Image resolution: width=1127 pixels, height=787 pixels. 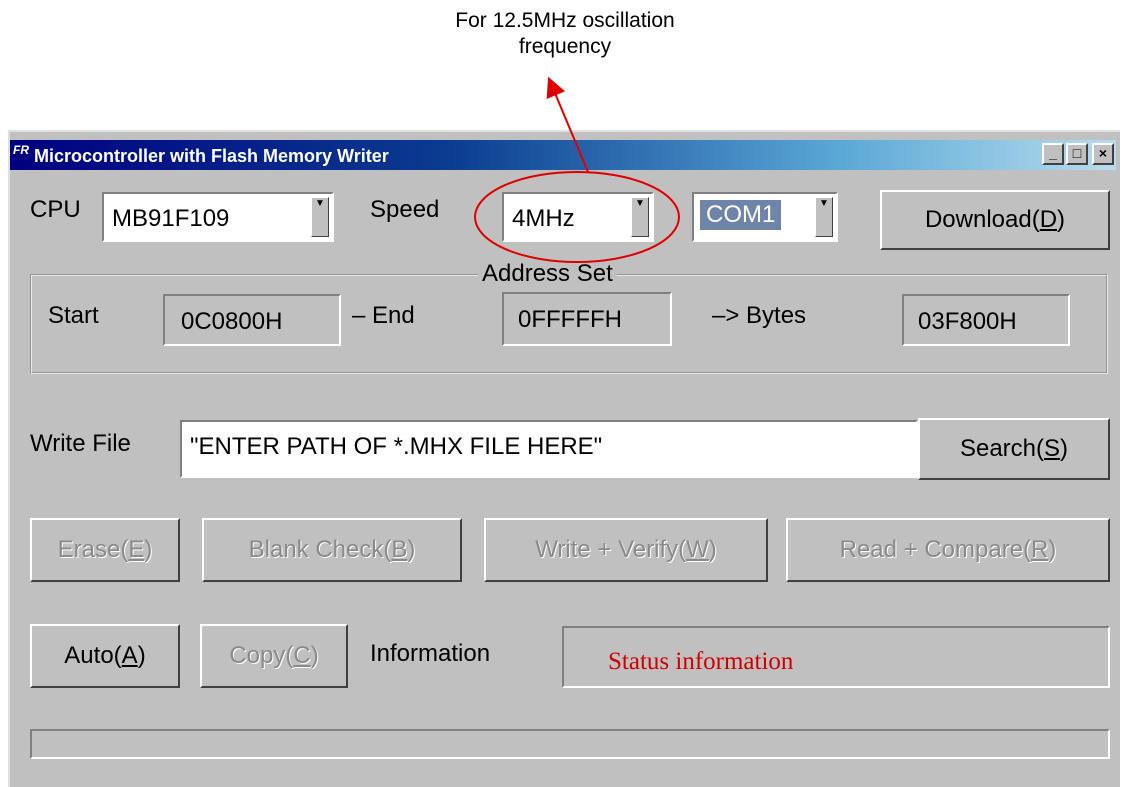 I want to click on write-verify-label-end: ), so click(x=712, y=549).